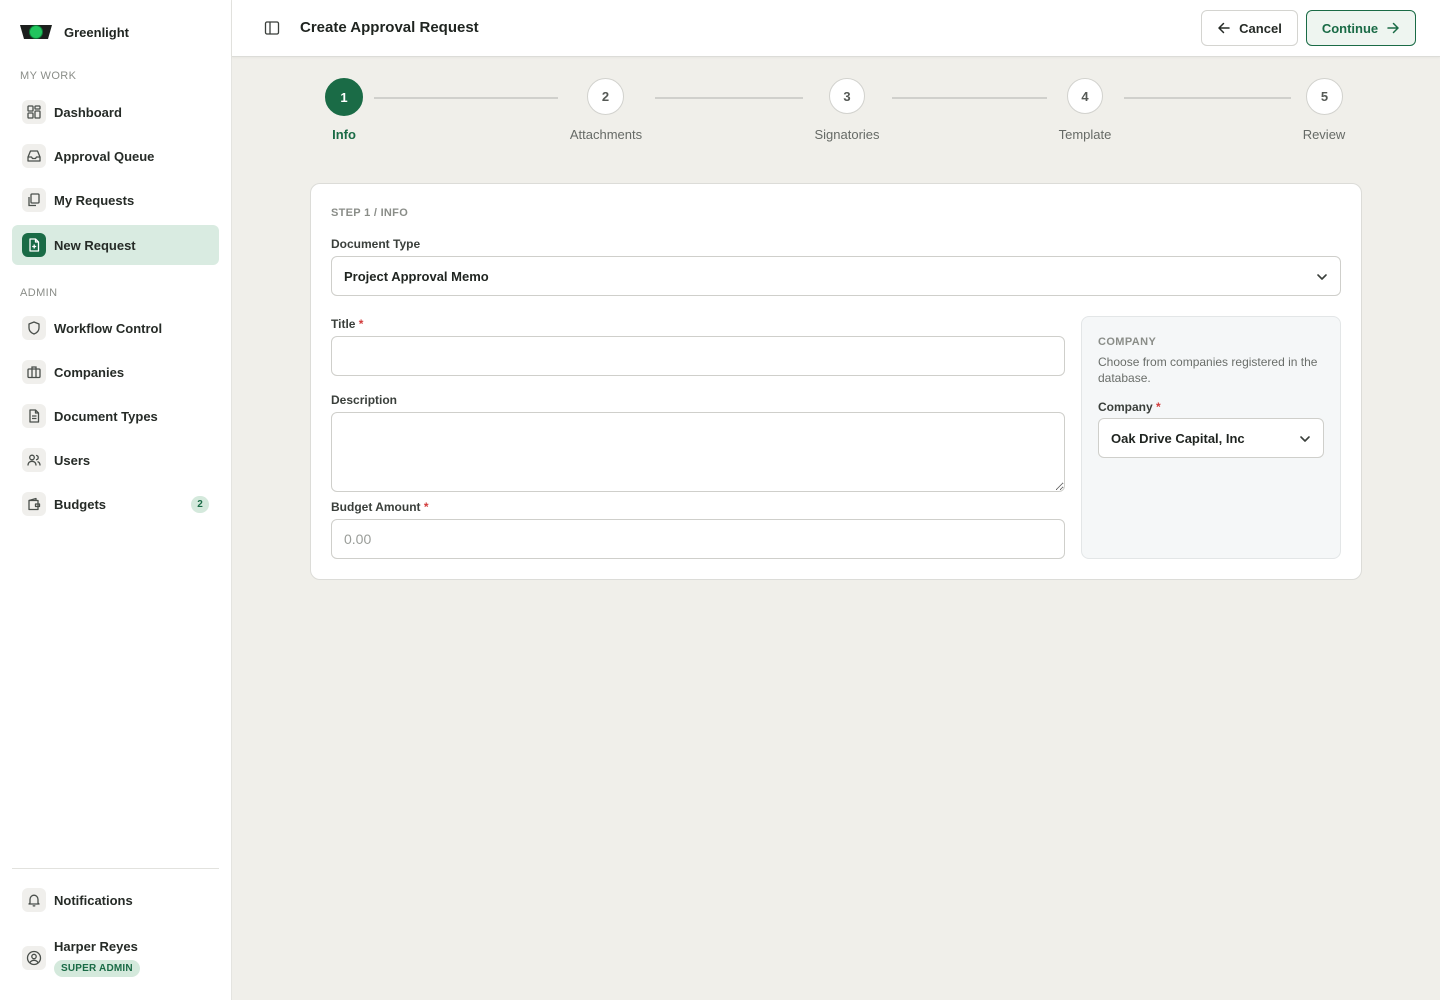 This screenshot has width=1440, height=1000. Describe the element at coordinates (115, 504) in the screenshot. I see `sidebar-item-budgets: Budgets 2` at that location.